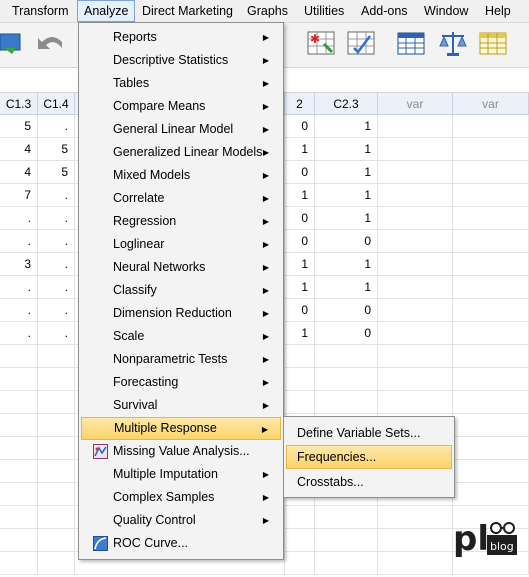 This screenshot has width=529, height=577. Describe the element at coordinates (181, 221) in the screenshot. I see `analyze-menu-item: Regression ▶` at that location.